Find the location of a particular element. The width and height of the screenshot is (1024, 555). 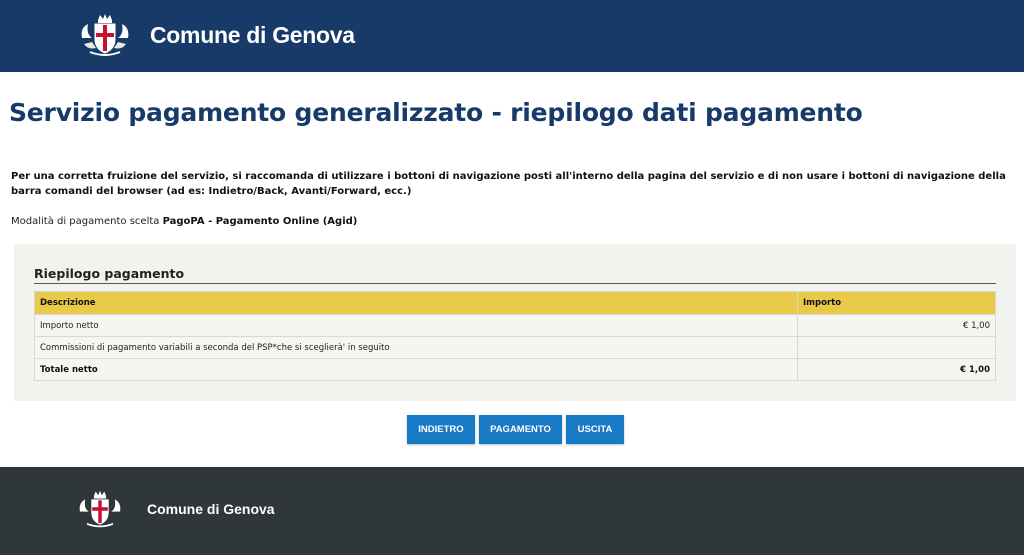

total-row: Totale netto € 1,00 is located at coordinates (515, 369).